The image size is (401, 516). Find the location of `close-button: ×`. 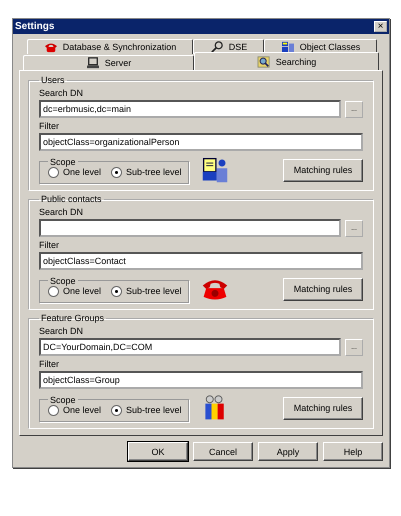

close-button: × is located at coordinates (380, 26).